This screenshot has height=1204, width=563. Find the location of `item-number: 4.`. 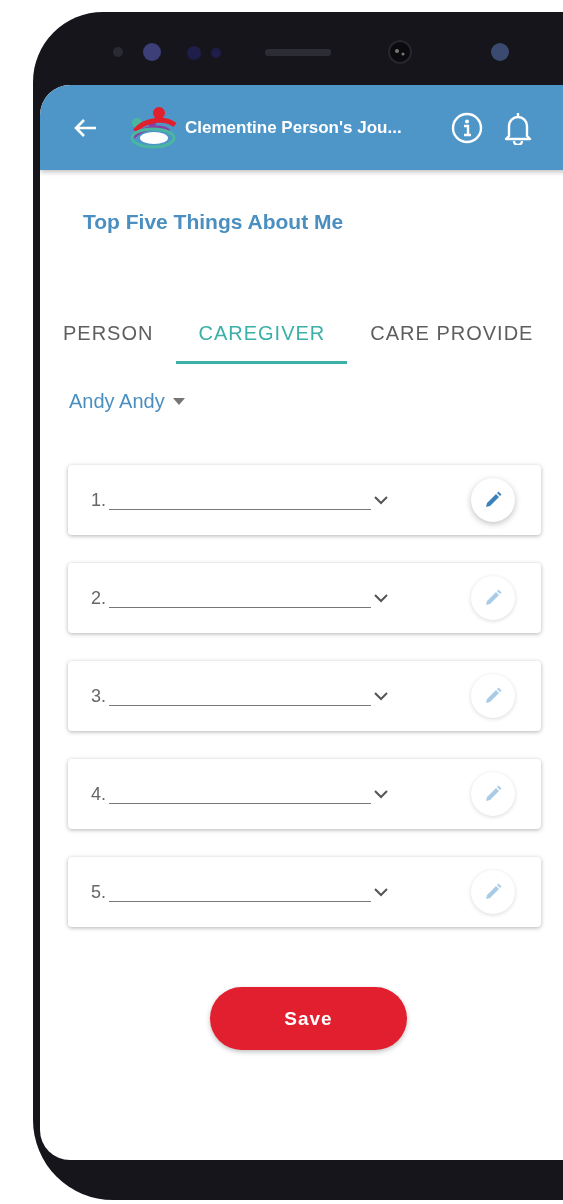

item-number: 4. is located at coordinates (98, 794).